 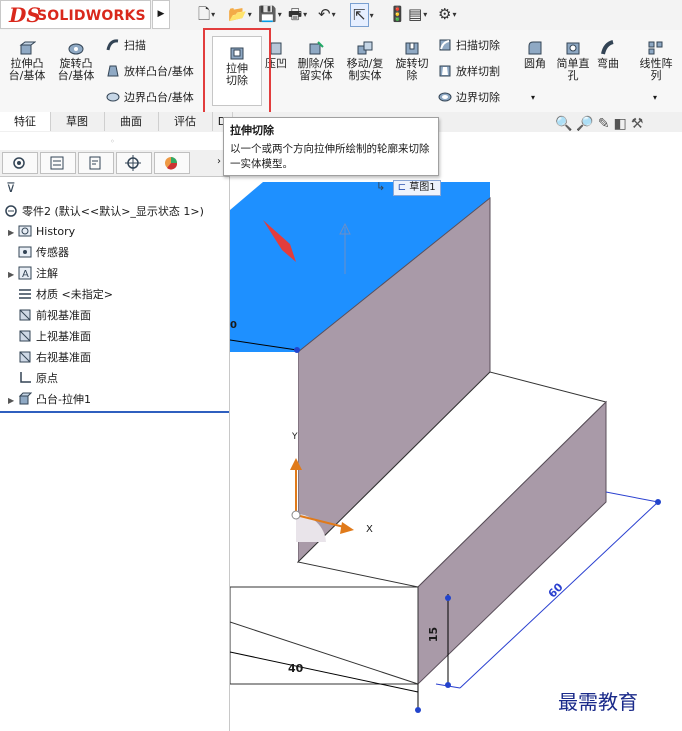 What do you see at coordinates (65, 295) in the screenshot?
I see `tree-item-material: 材质 <未指定>` at bounding box center [65, 295].